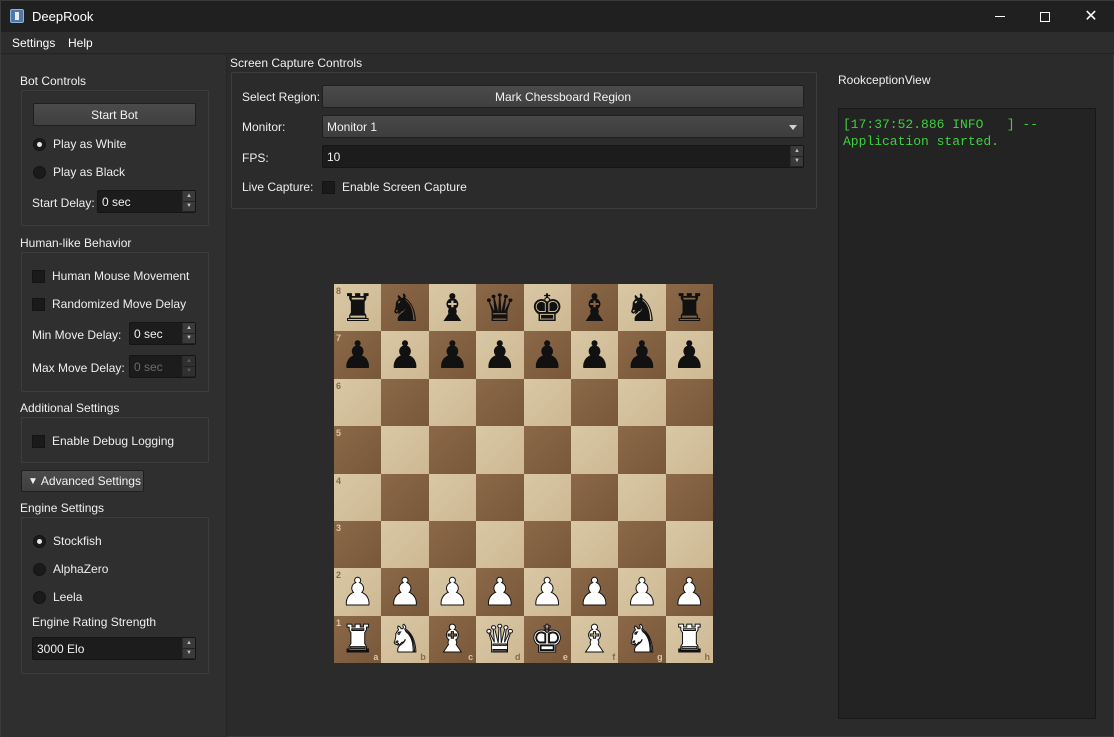 This screenshot has width=1114, height=737. Describe the element at coordinates (642, 355) in the screenshot. I see `board-square-g7: ♟` at that location.